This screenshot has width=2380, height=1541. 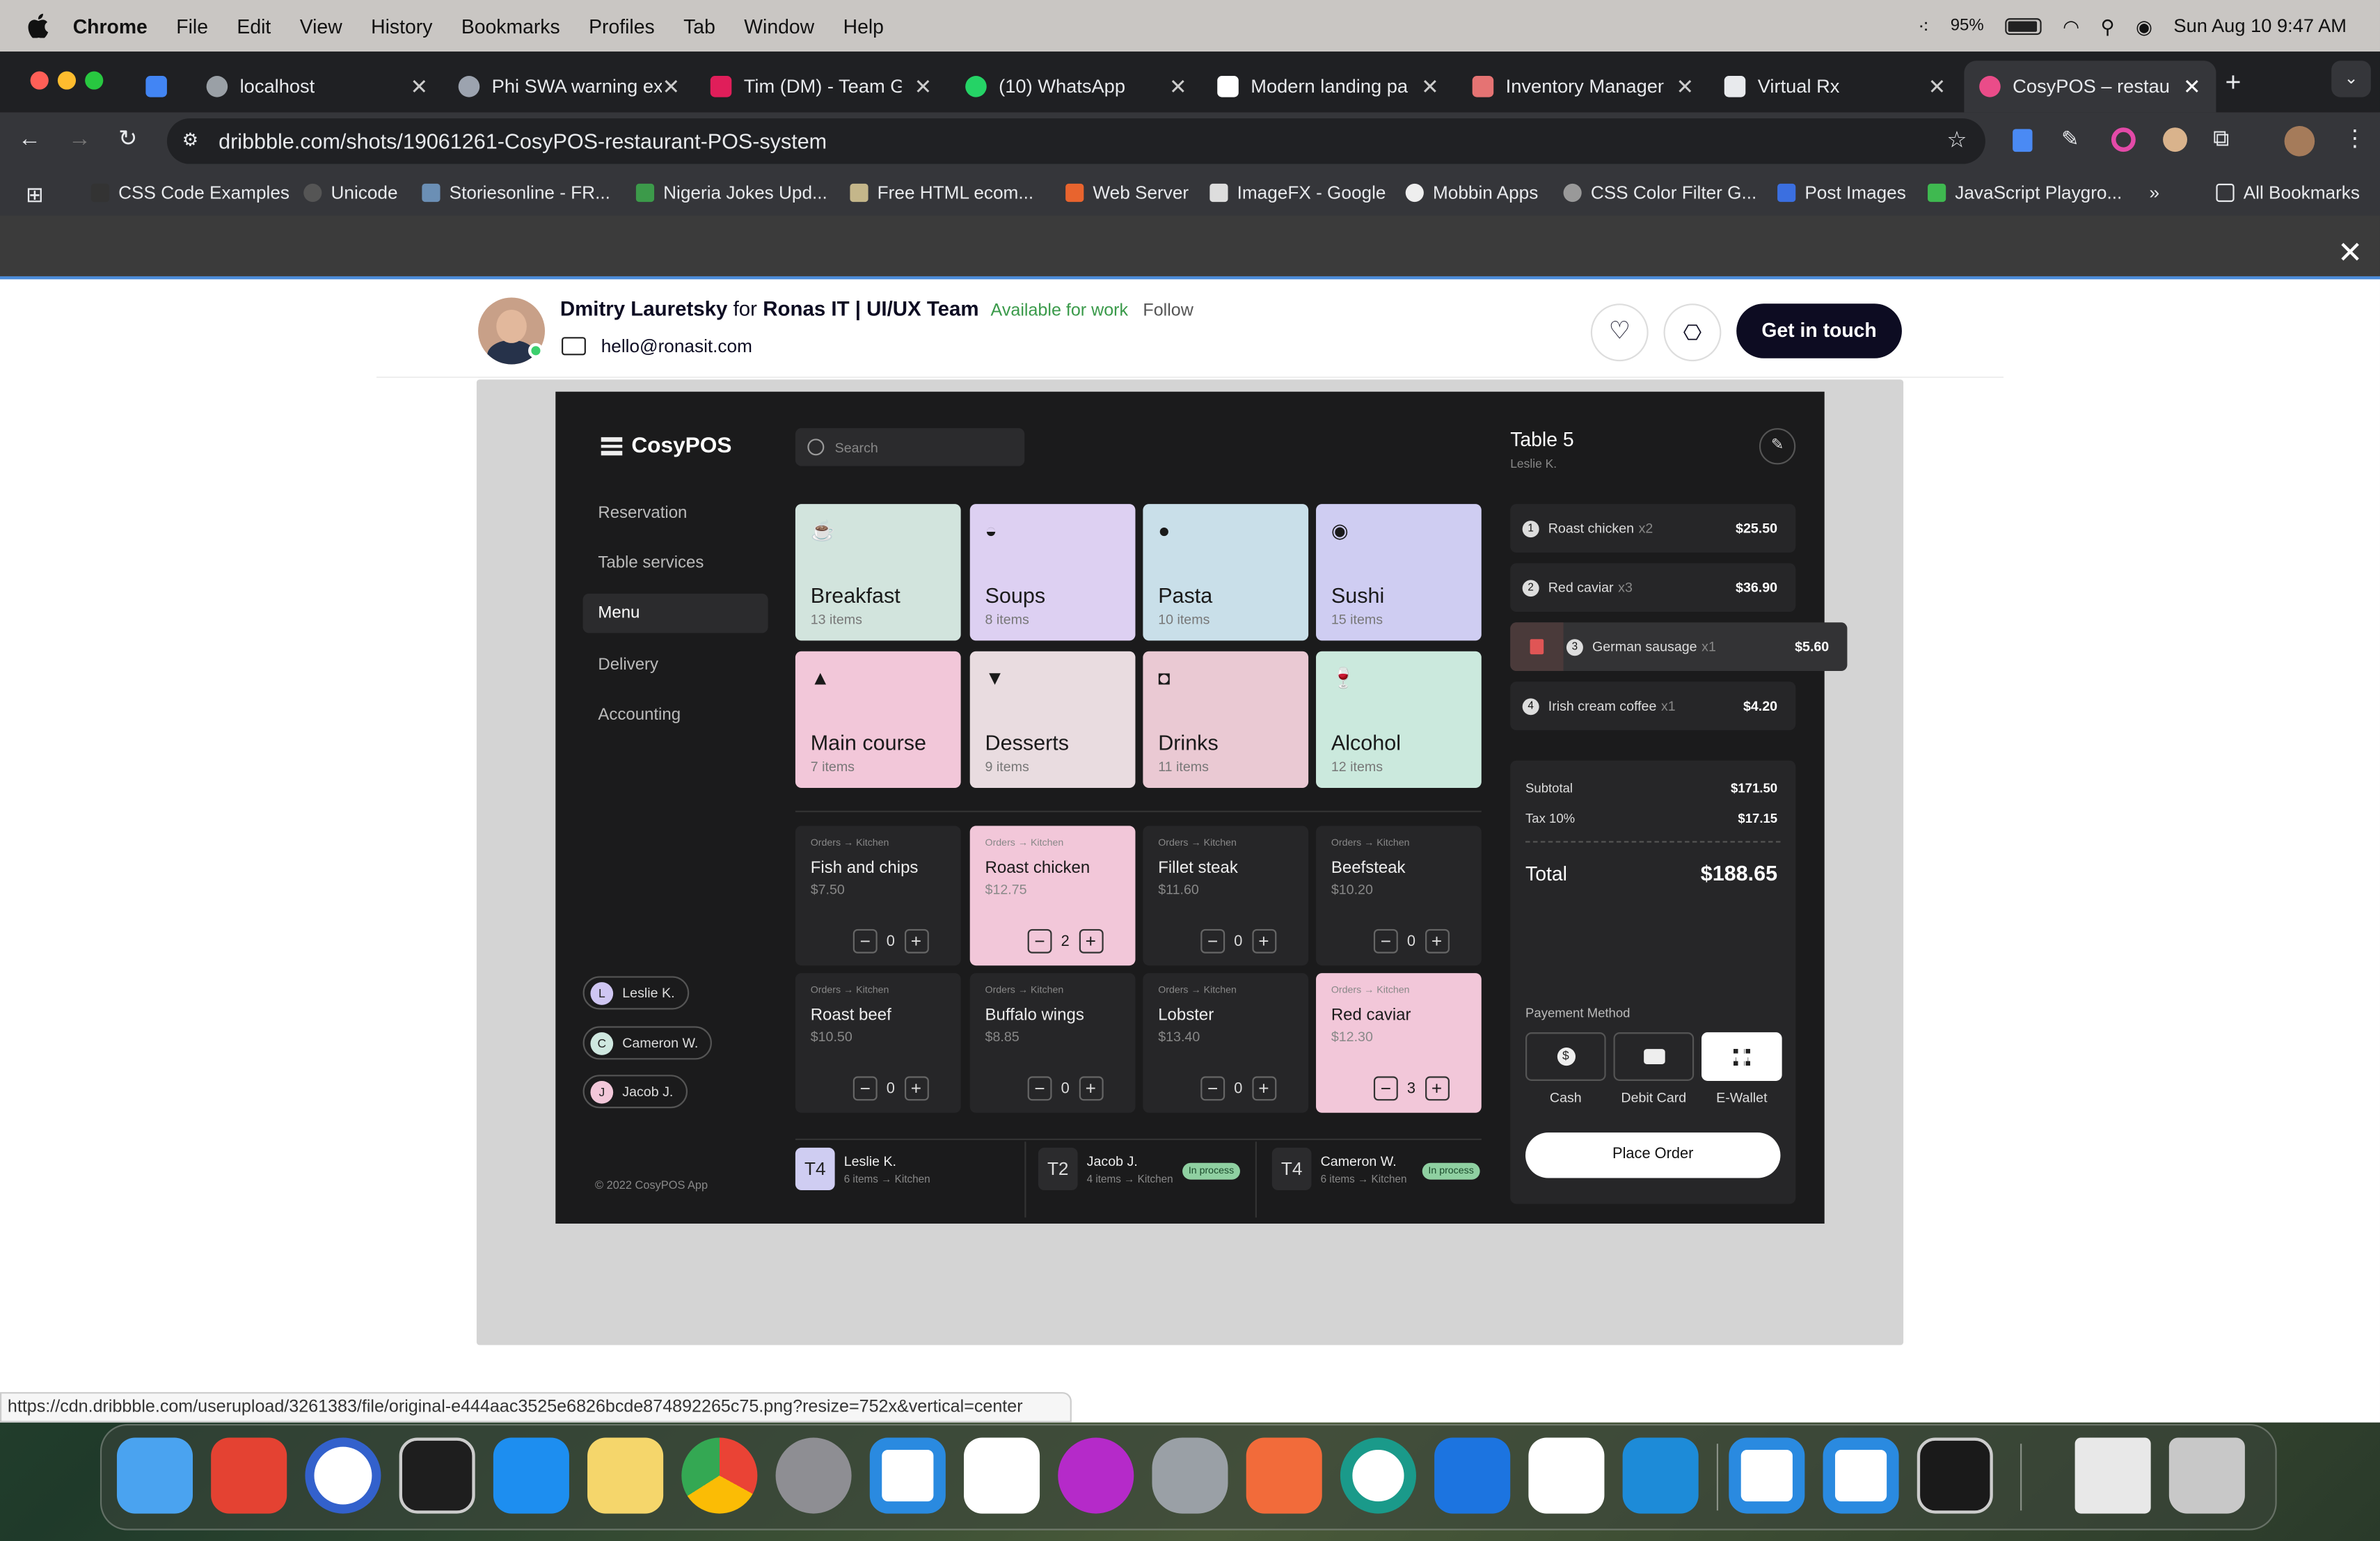 What do you see at coordinates (2023, 140) in the screenshot?
I see `extension-docs-icon` at bounding box center [2023, 140].